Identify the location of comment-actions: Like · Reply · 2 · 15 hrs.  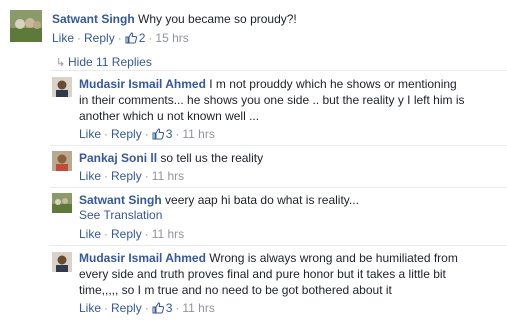
(120, 38).